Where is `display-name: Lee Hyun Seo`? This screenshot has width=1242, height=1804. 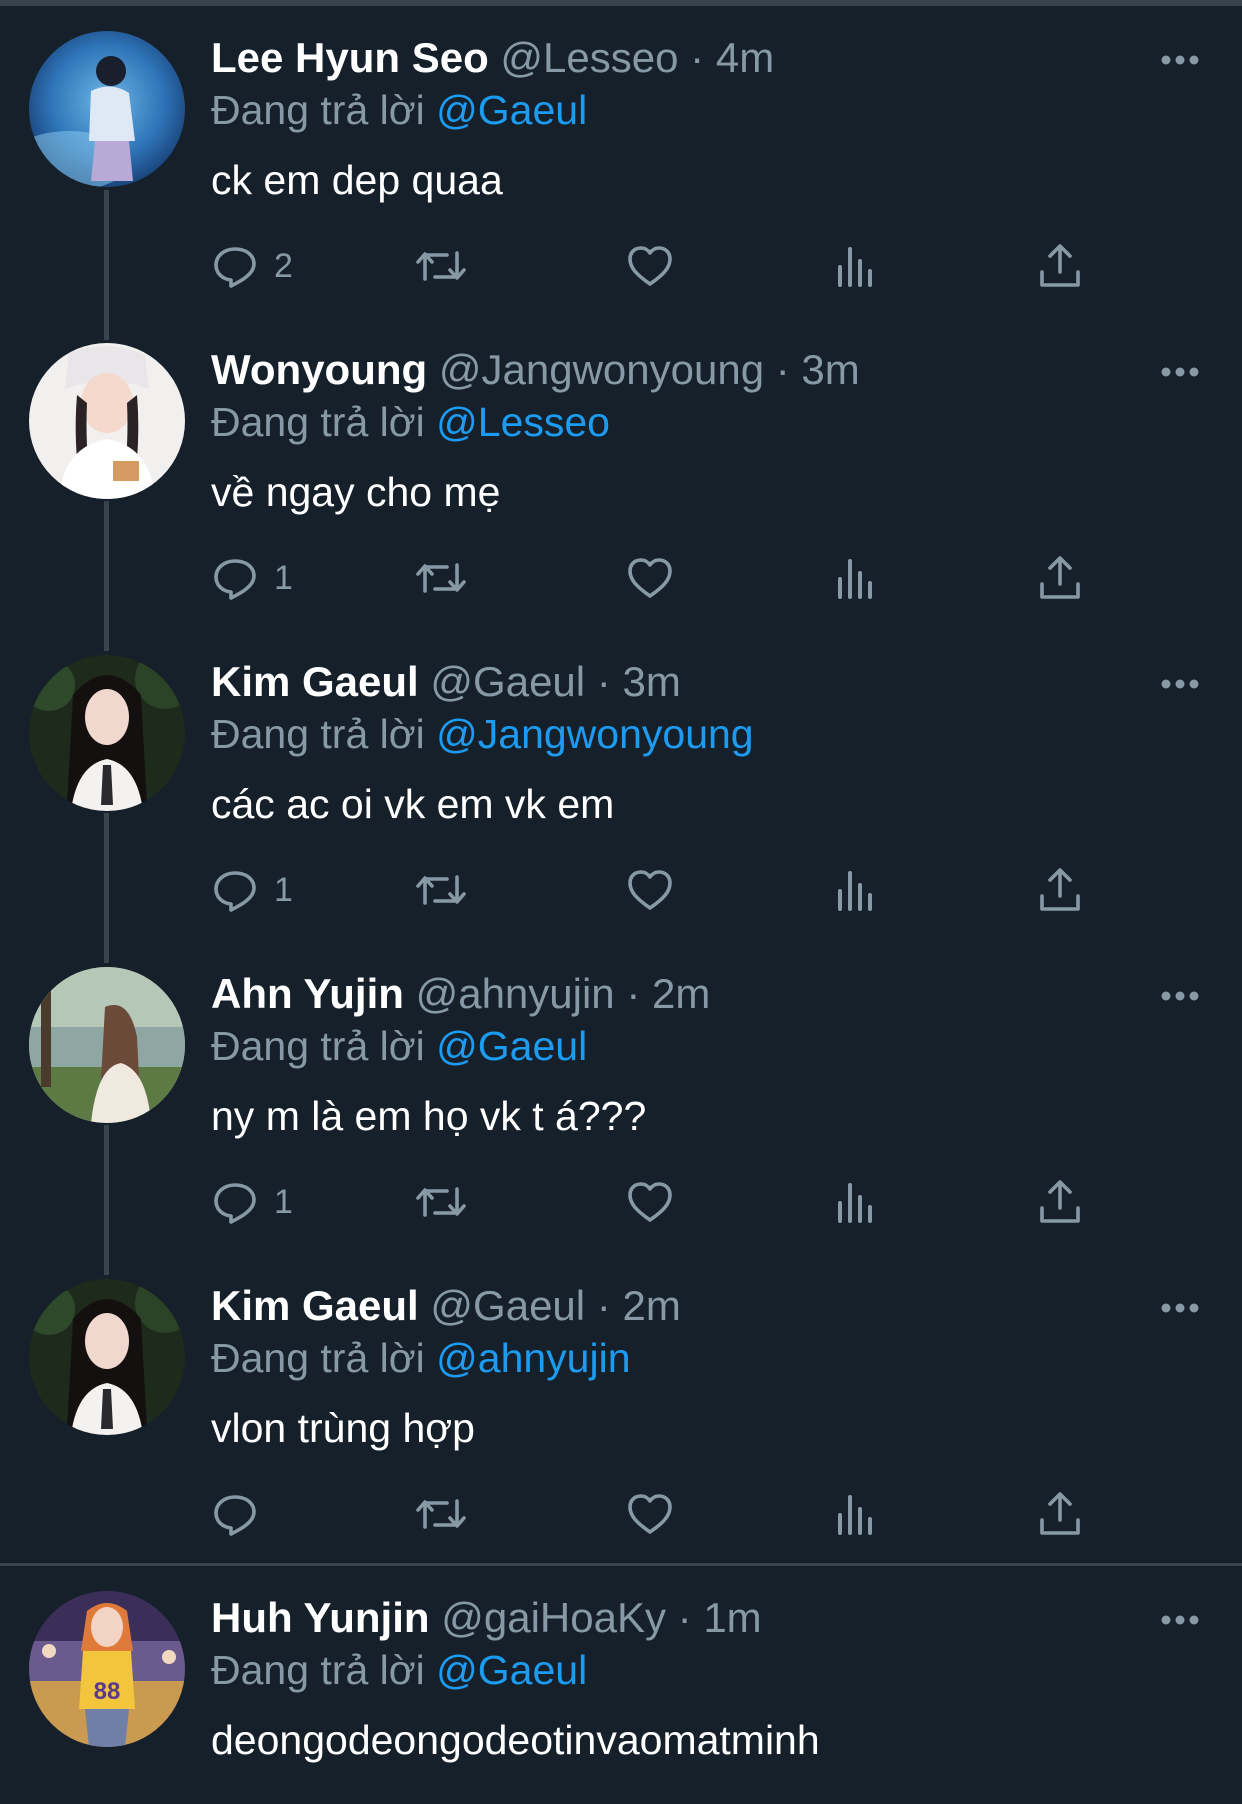 display-name: Lee Hyun Seo is located at coordinates (350, 57).